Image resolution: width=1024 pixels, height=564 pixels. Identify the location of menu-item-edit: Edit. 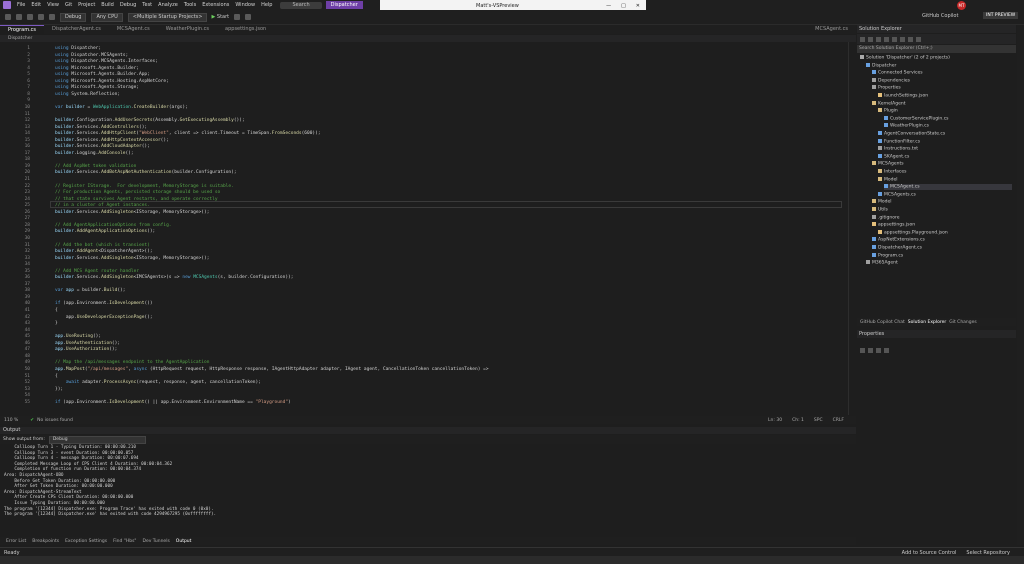
(36, 5).